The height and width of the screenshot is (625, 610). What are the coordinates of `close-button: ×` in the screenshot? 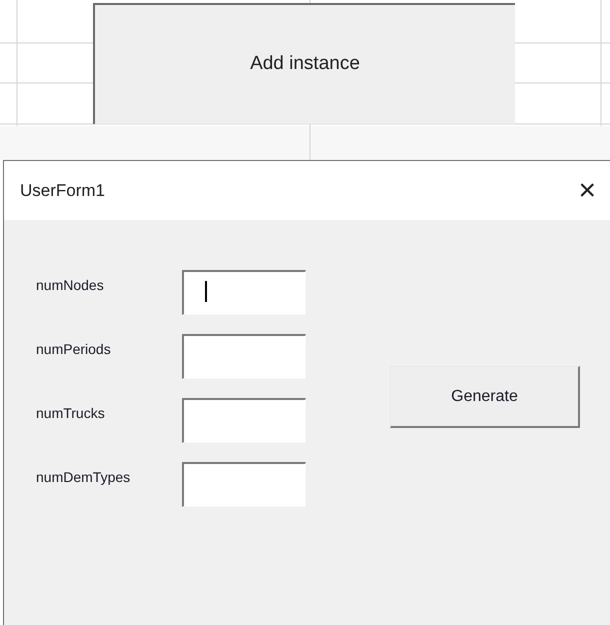 It's located at (587, 191).